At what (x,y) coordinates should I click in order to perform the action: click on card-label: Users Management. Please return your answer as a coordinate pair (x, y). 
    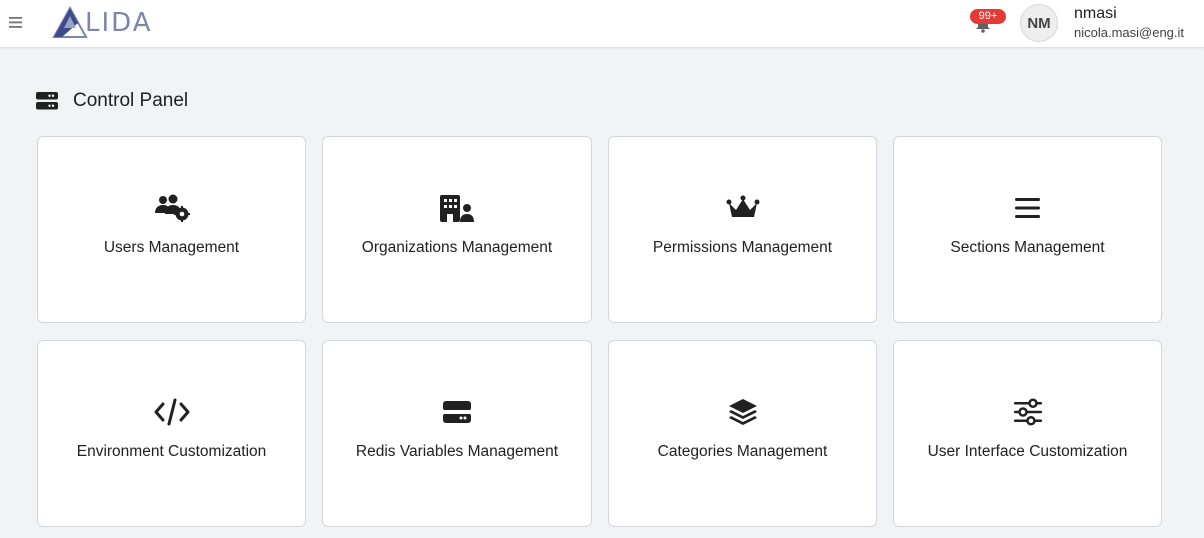
    Looking at the image, I should click on (171, 247).